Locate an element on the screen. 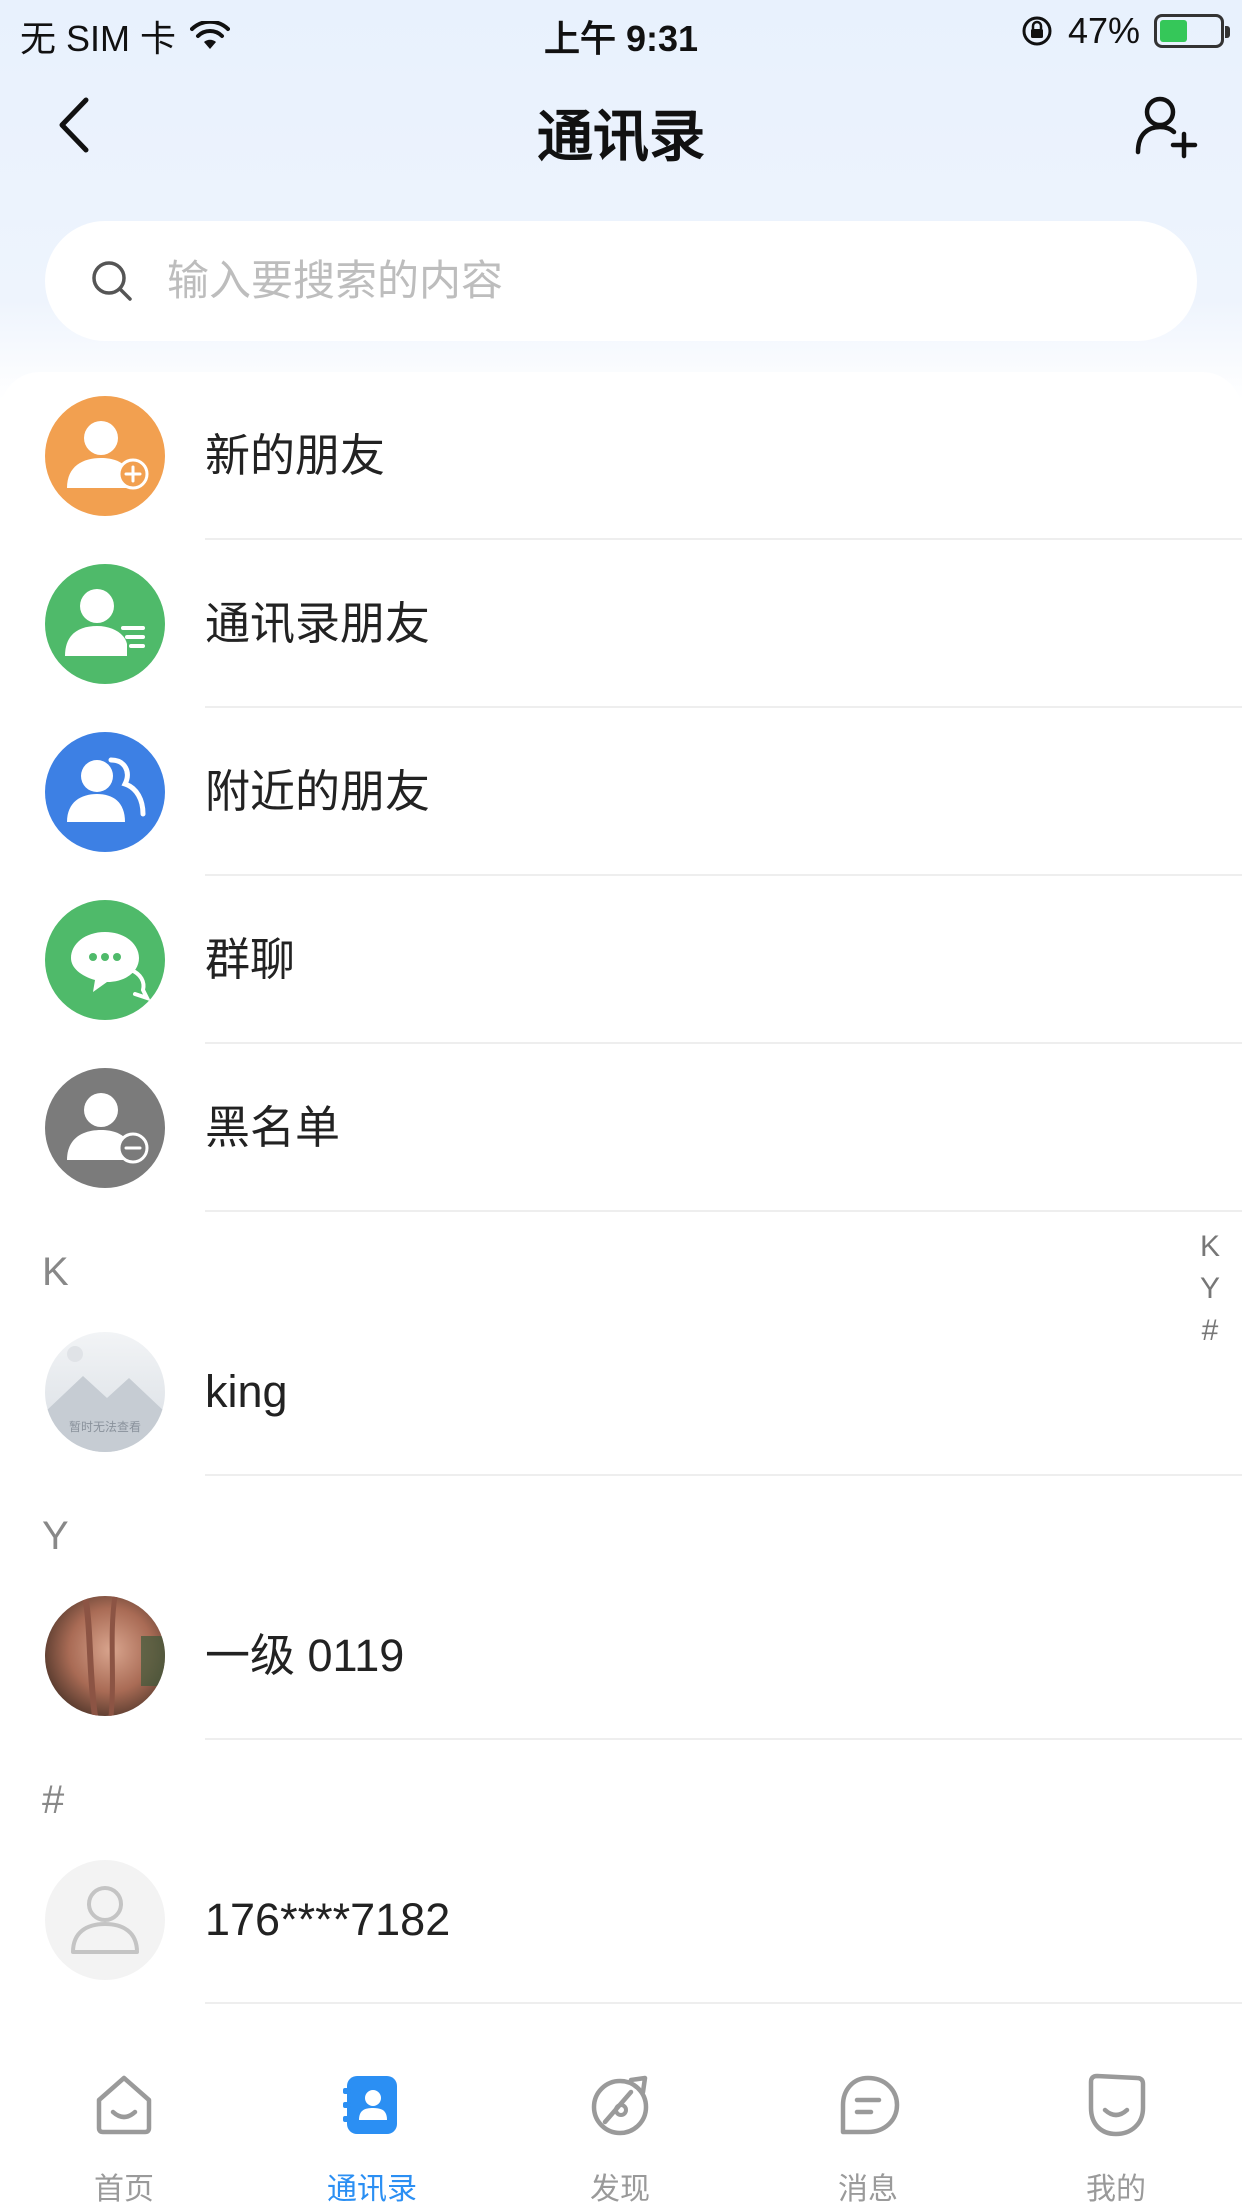 The height and width of the screenshot is (2208, 1242). contact-row-phone: 176****7182 is located at coordinates (621, 1920).